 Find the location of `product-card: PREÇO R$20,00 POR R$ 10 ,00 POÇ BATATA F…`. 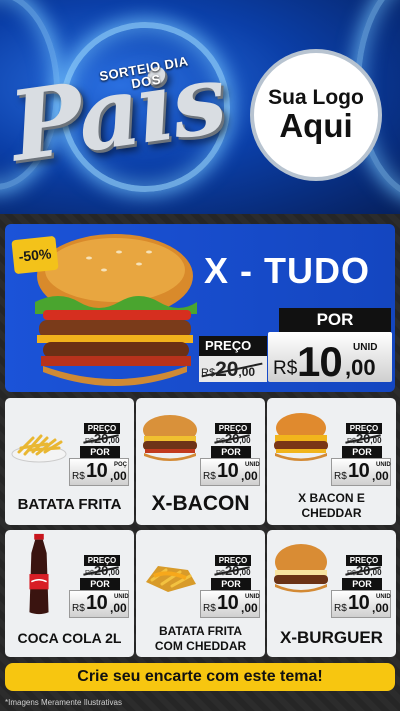

product-card: PREÇO R$20,00 POR R$ 10 ,00 POÇ BATATA F… is located at coordinates (69, 461).